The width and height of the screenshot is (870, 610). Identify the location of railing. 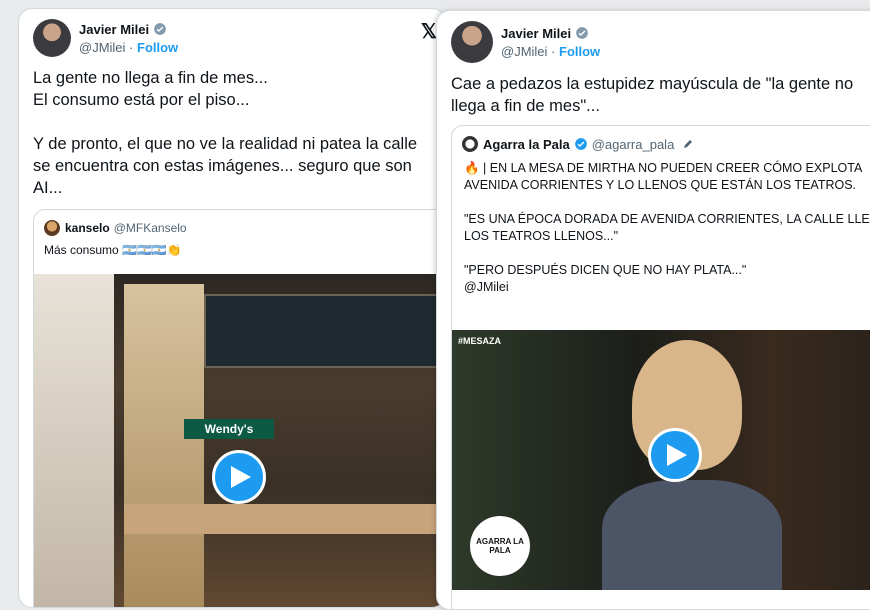
(284, 519).